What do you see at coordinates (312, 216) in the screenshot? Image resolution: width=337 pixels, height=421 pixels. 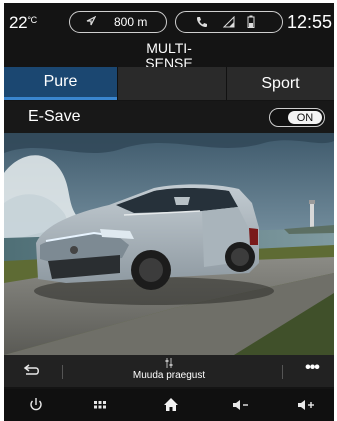 I see `lighthouse` at bounding box center [312, 216].